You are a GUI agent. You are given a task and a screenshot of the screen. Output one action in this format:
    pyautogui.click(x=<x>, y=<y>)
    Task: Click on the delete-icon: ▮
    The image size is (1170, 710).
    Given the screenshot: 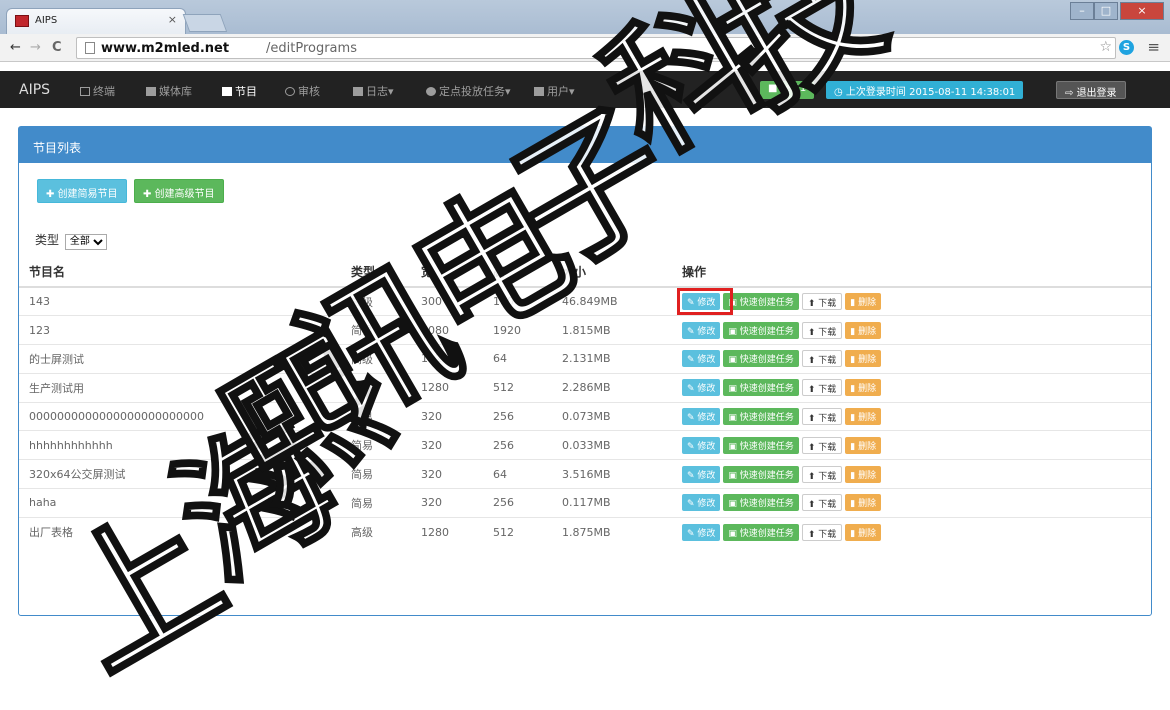 What is the action you would take?
    pyautogui.click(x=854, y=504)
    